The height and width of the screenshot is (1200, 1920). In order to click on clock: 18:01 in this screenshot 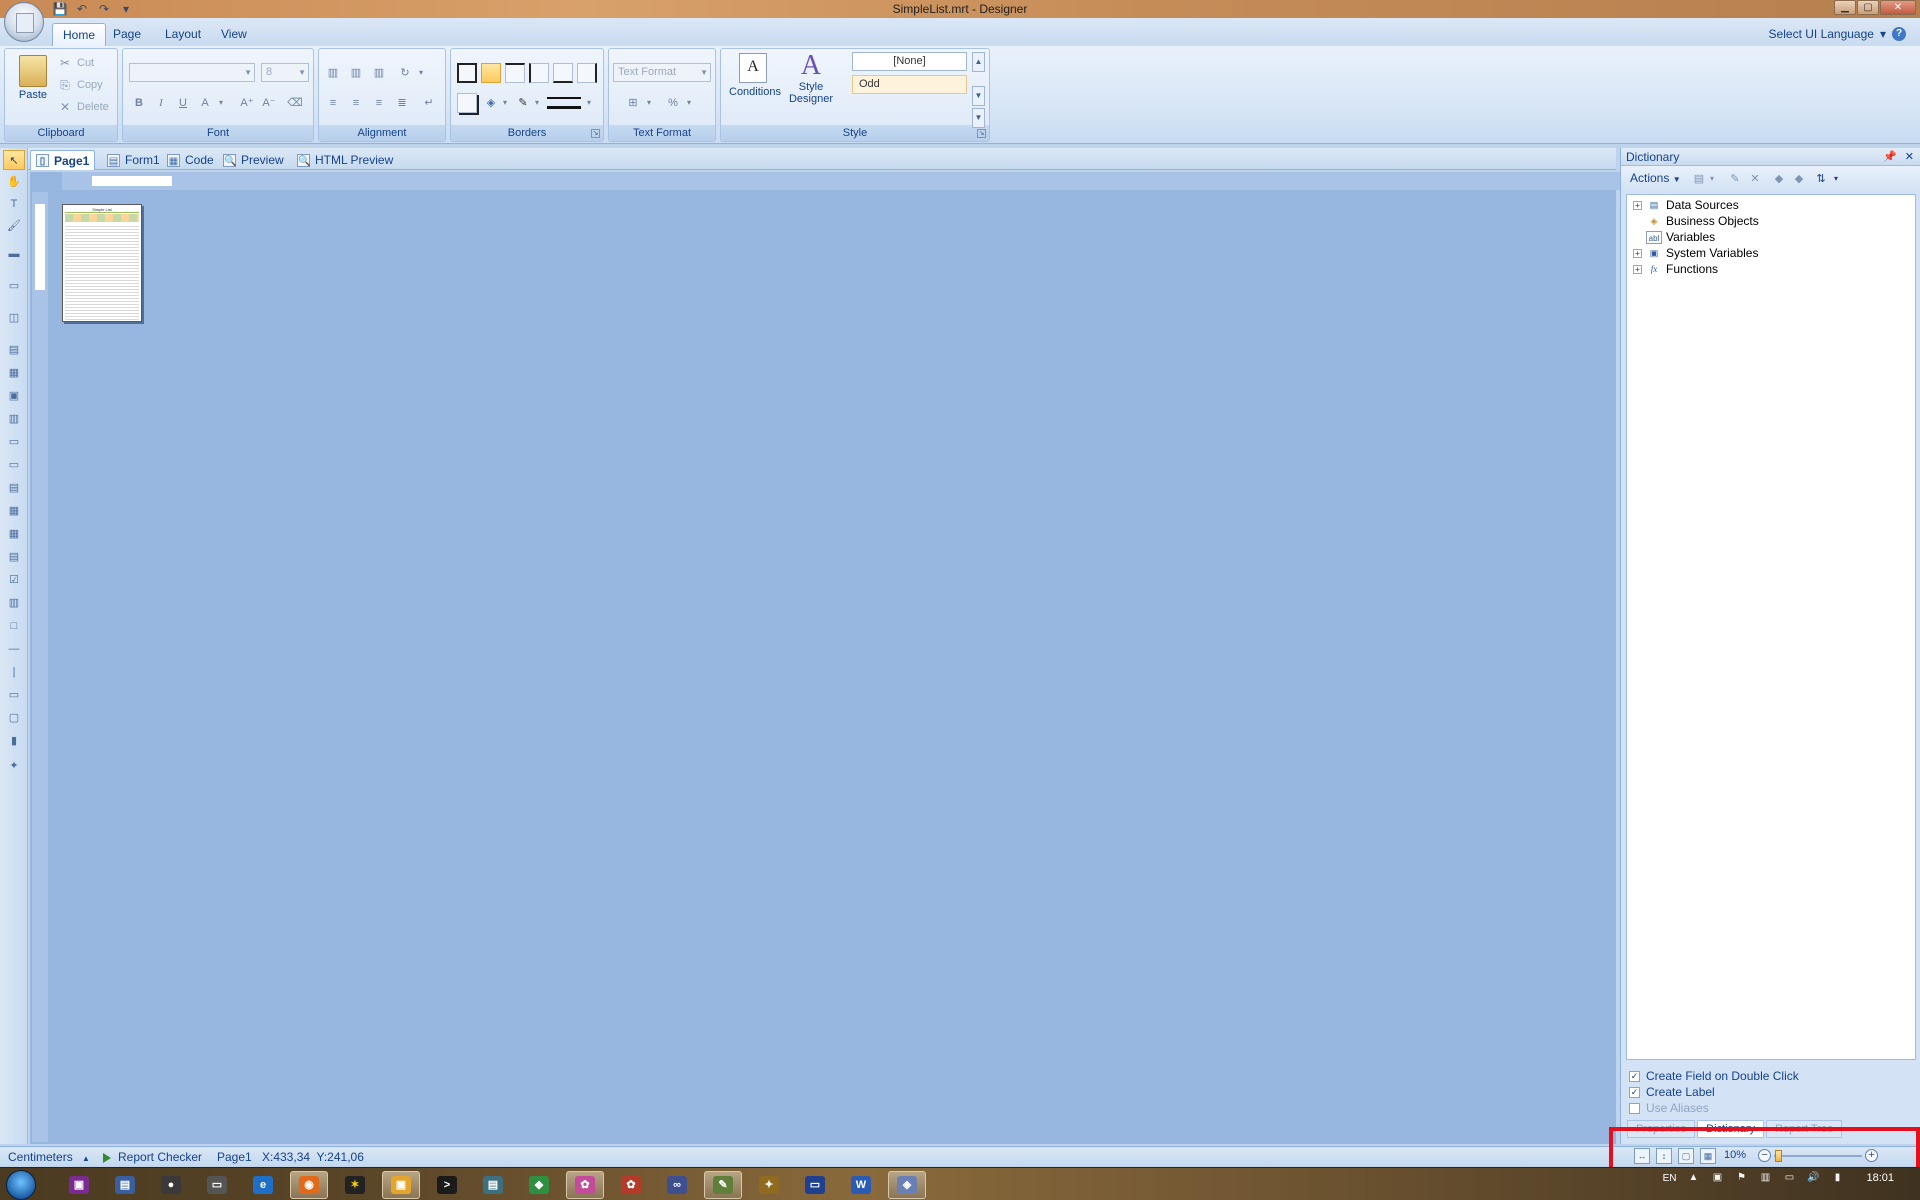, I will do `click(1880, 1178)`.